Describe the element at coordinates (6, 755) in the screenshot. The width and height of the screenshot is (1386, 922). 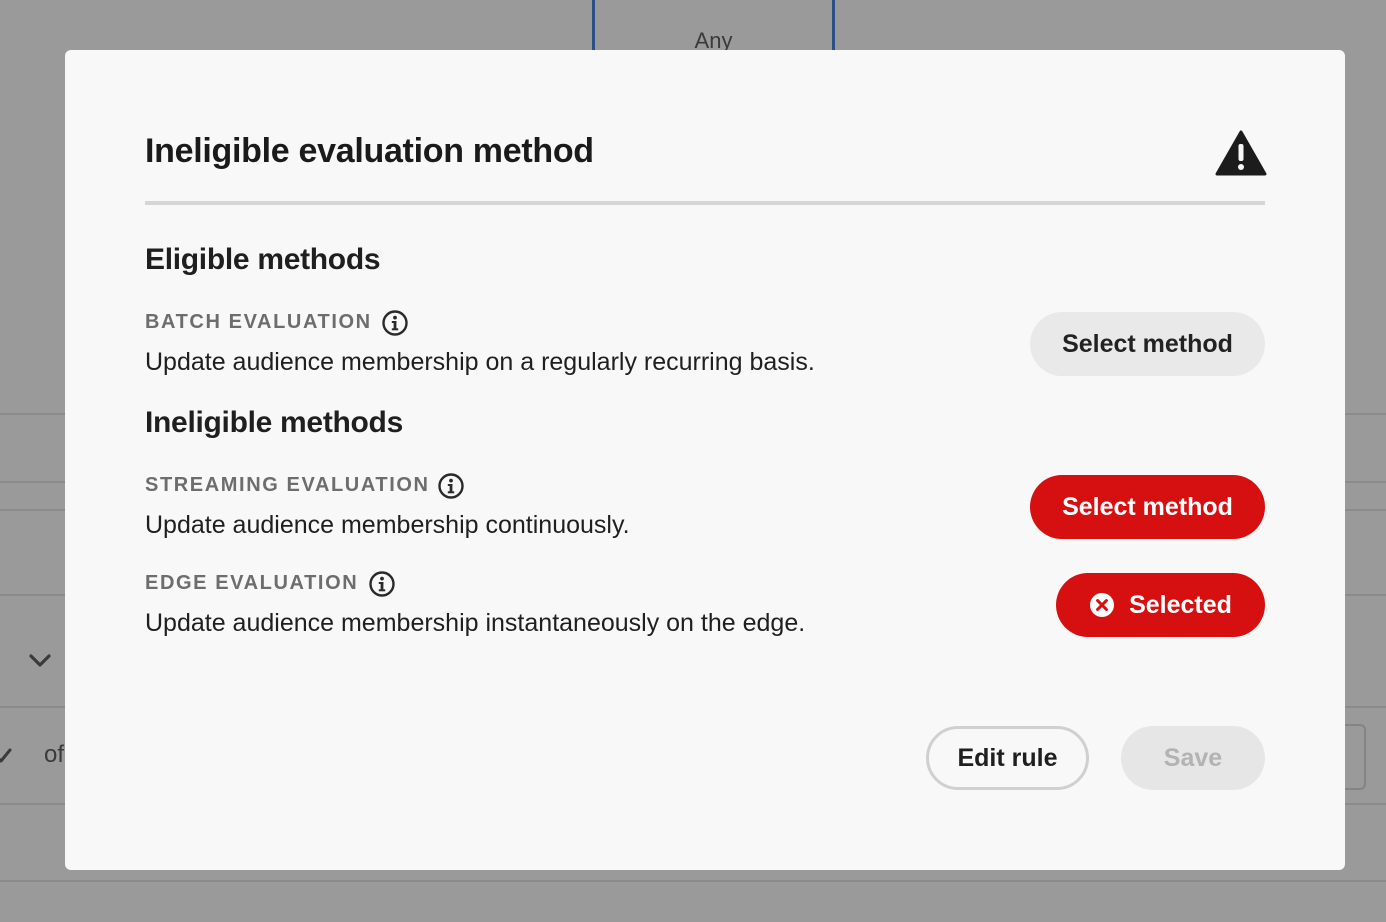
I see `checkmark-icon` at that location.